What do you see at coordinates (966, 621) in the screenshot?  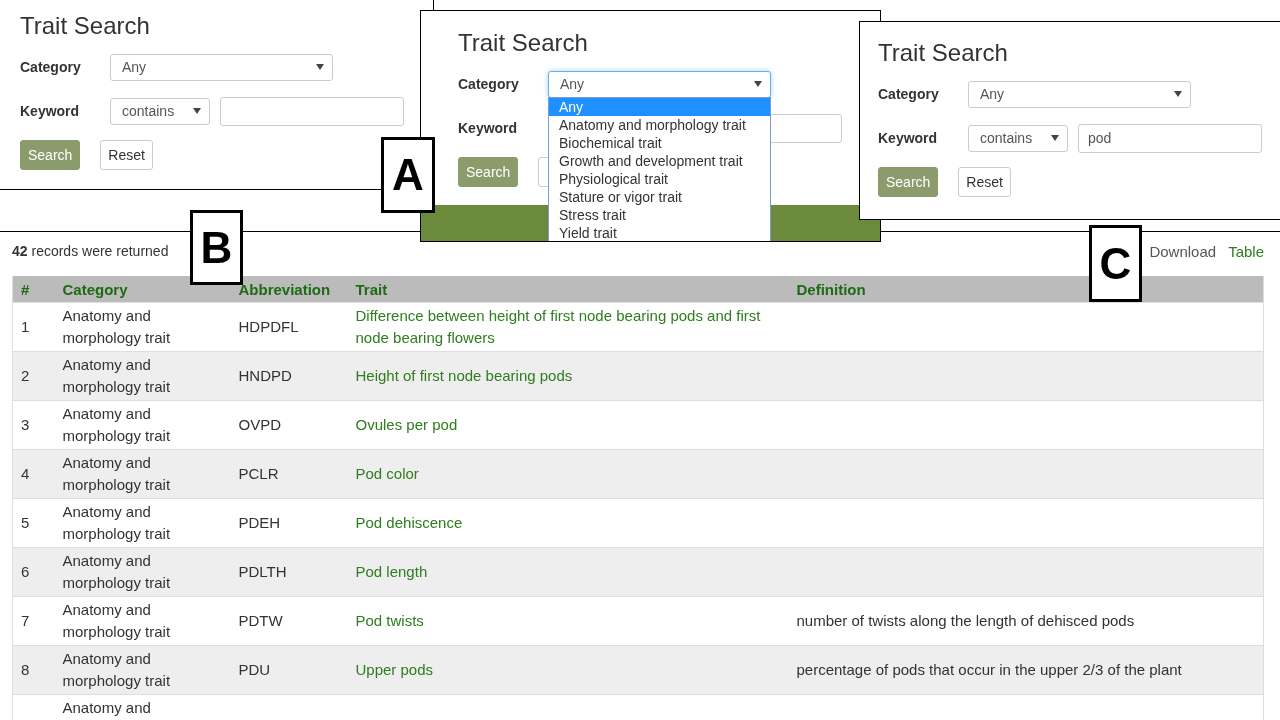 I see `table-cell-text: number of twists along the length of dehisced pods` at bounding box center [966, 621].